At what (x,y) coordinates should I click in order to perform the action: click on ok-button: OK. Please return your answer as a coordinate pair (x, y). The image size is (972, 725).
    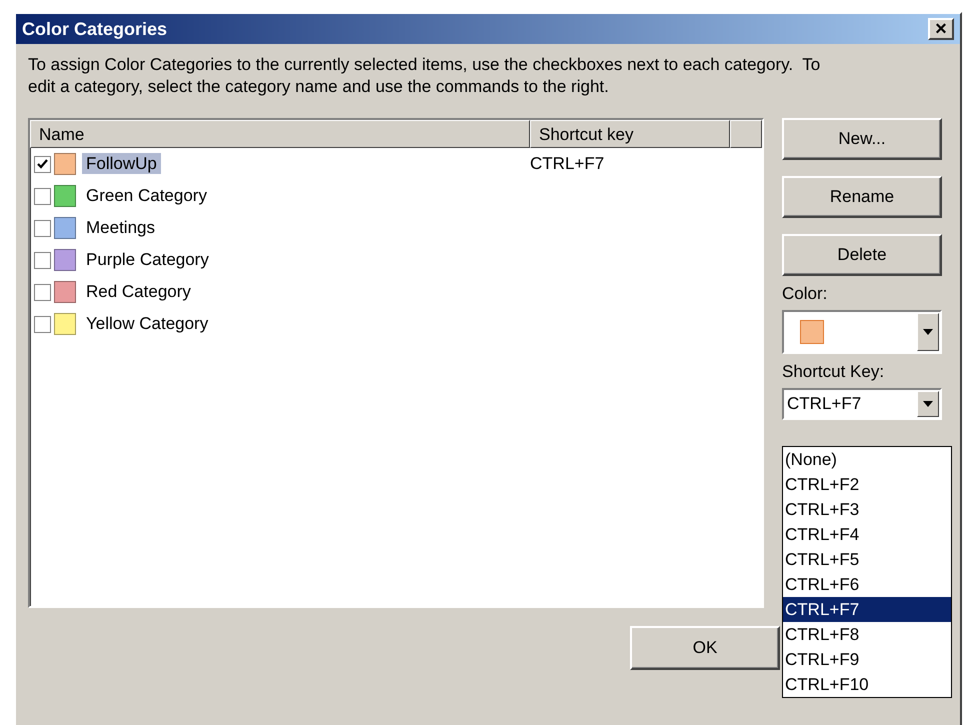
    Looking at the image, I should click on (705, 648).